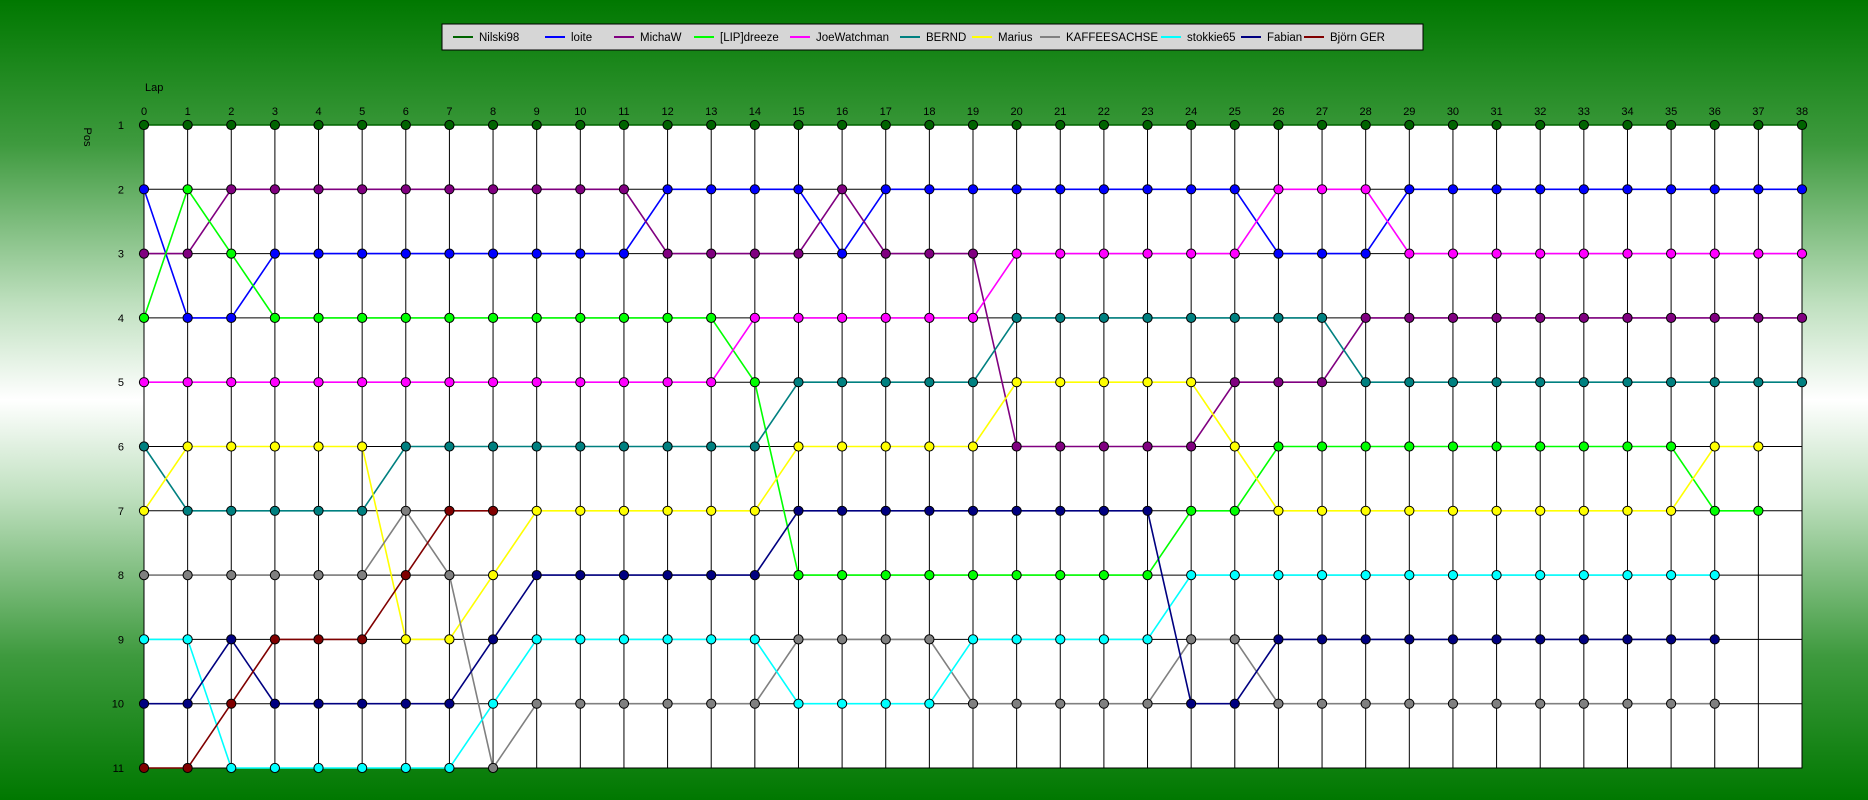 The height and width of the screenshot is (800, 1868). Describe the element at coordinates (581, 38) in the screenshot. I see `legend-label: loite` at that location.